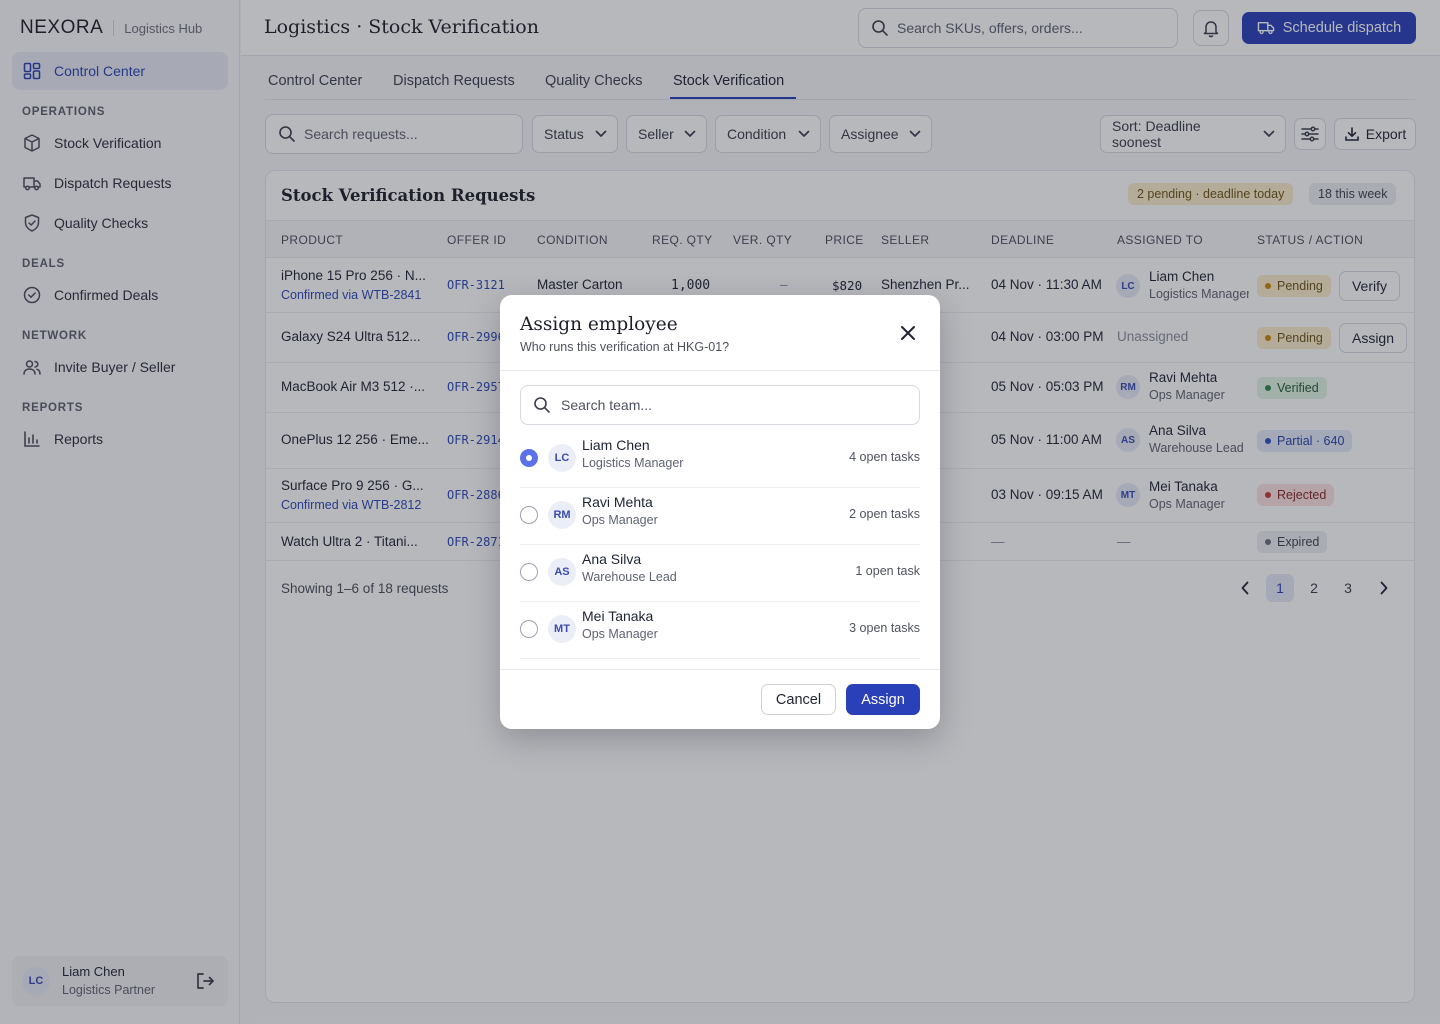 The height and width of the screenshot is (1024, 1440). What do you see at coordinates (629, 577) in the screenshot?
I see `employee-role: Warehouse Lead` at bounding box center [629, 577].